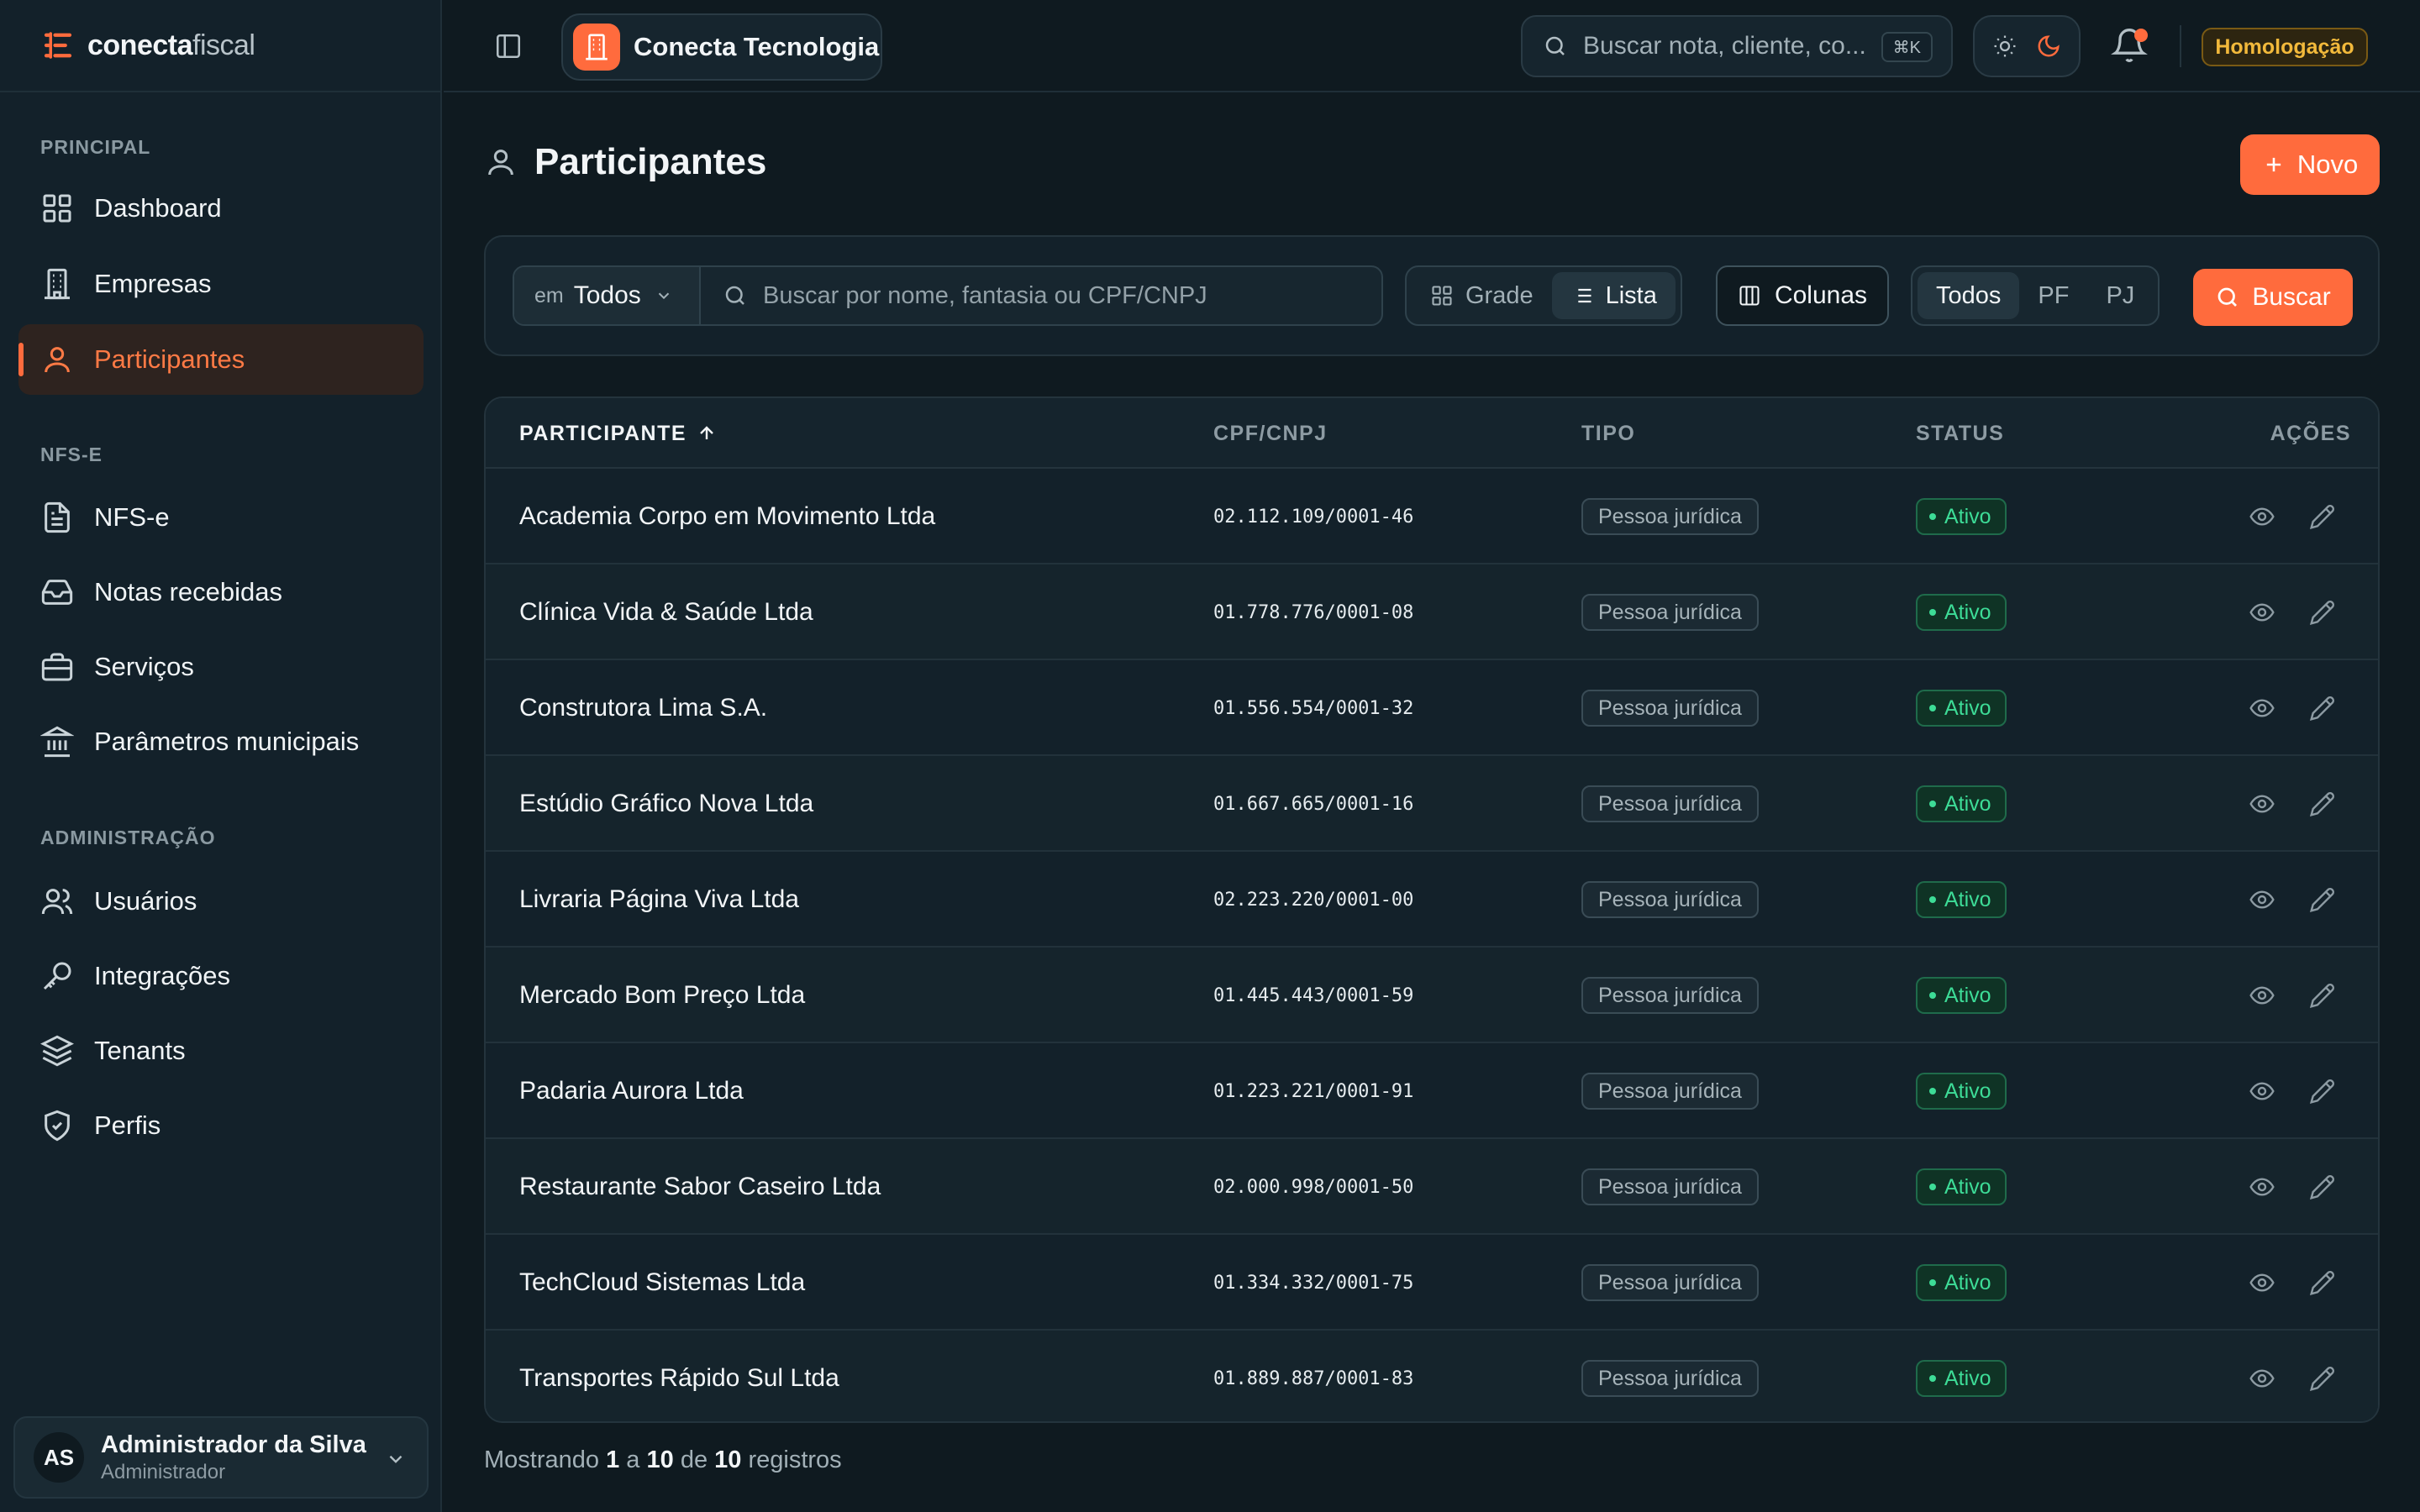  What do you see at coordinates (221, 1051) in the screenshot?
I see `sidebar-item-tenants: Tenants` at bounding box center [221, 1051].